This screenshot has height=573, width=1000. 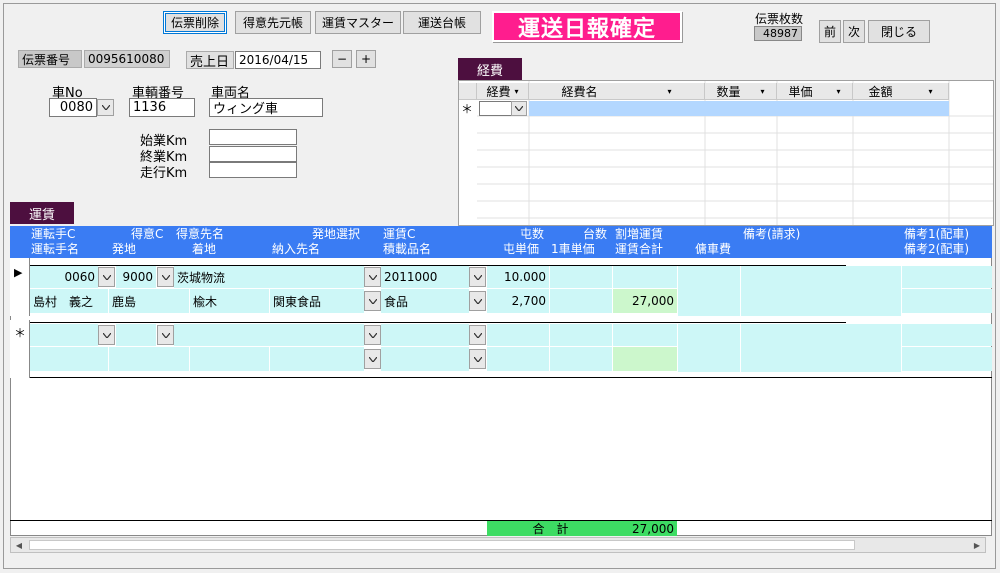 I want to click on next-button: 次, so click(x=854, y=31).